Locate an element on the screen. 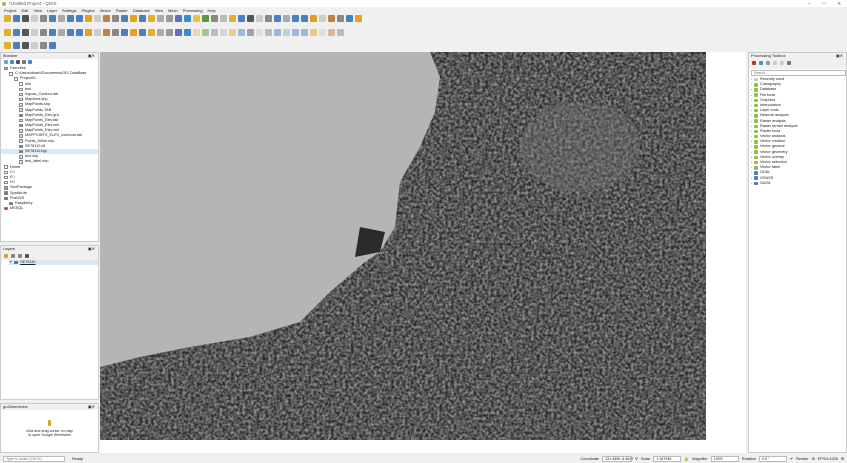 The height and width of the screenshot is (463, 847). maximize-button: □ is located at coordinates (824, 4).